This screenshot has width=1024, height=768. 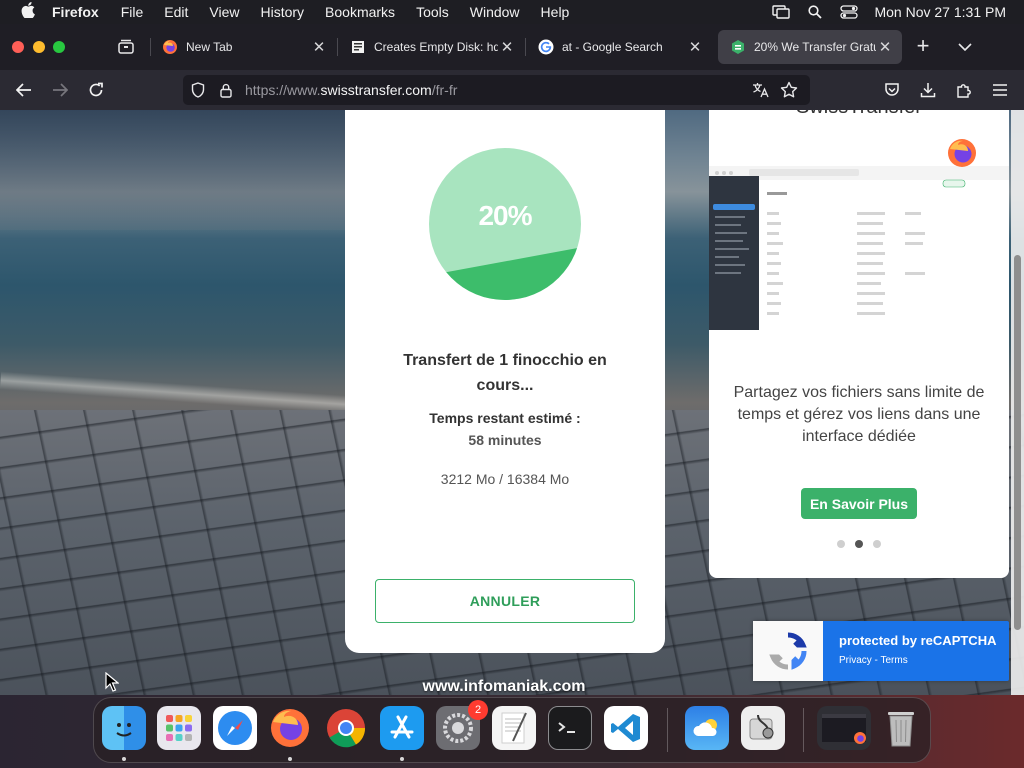 I want to click on list-all-tabs-chevron-icon, so click(x=965, y=47).